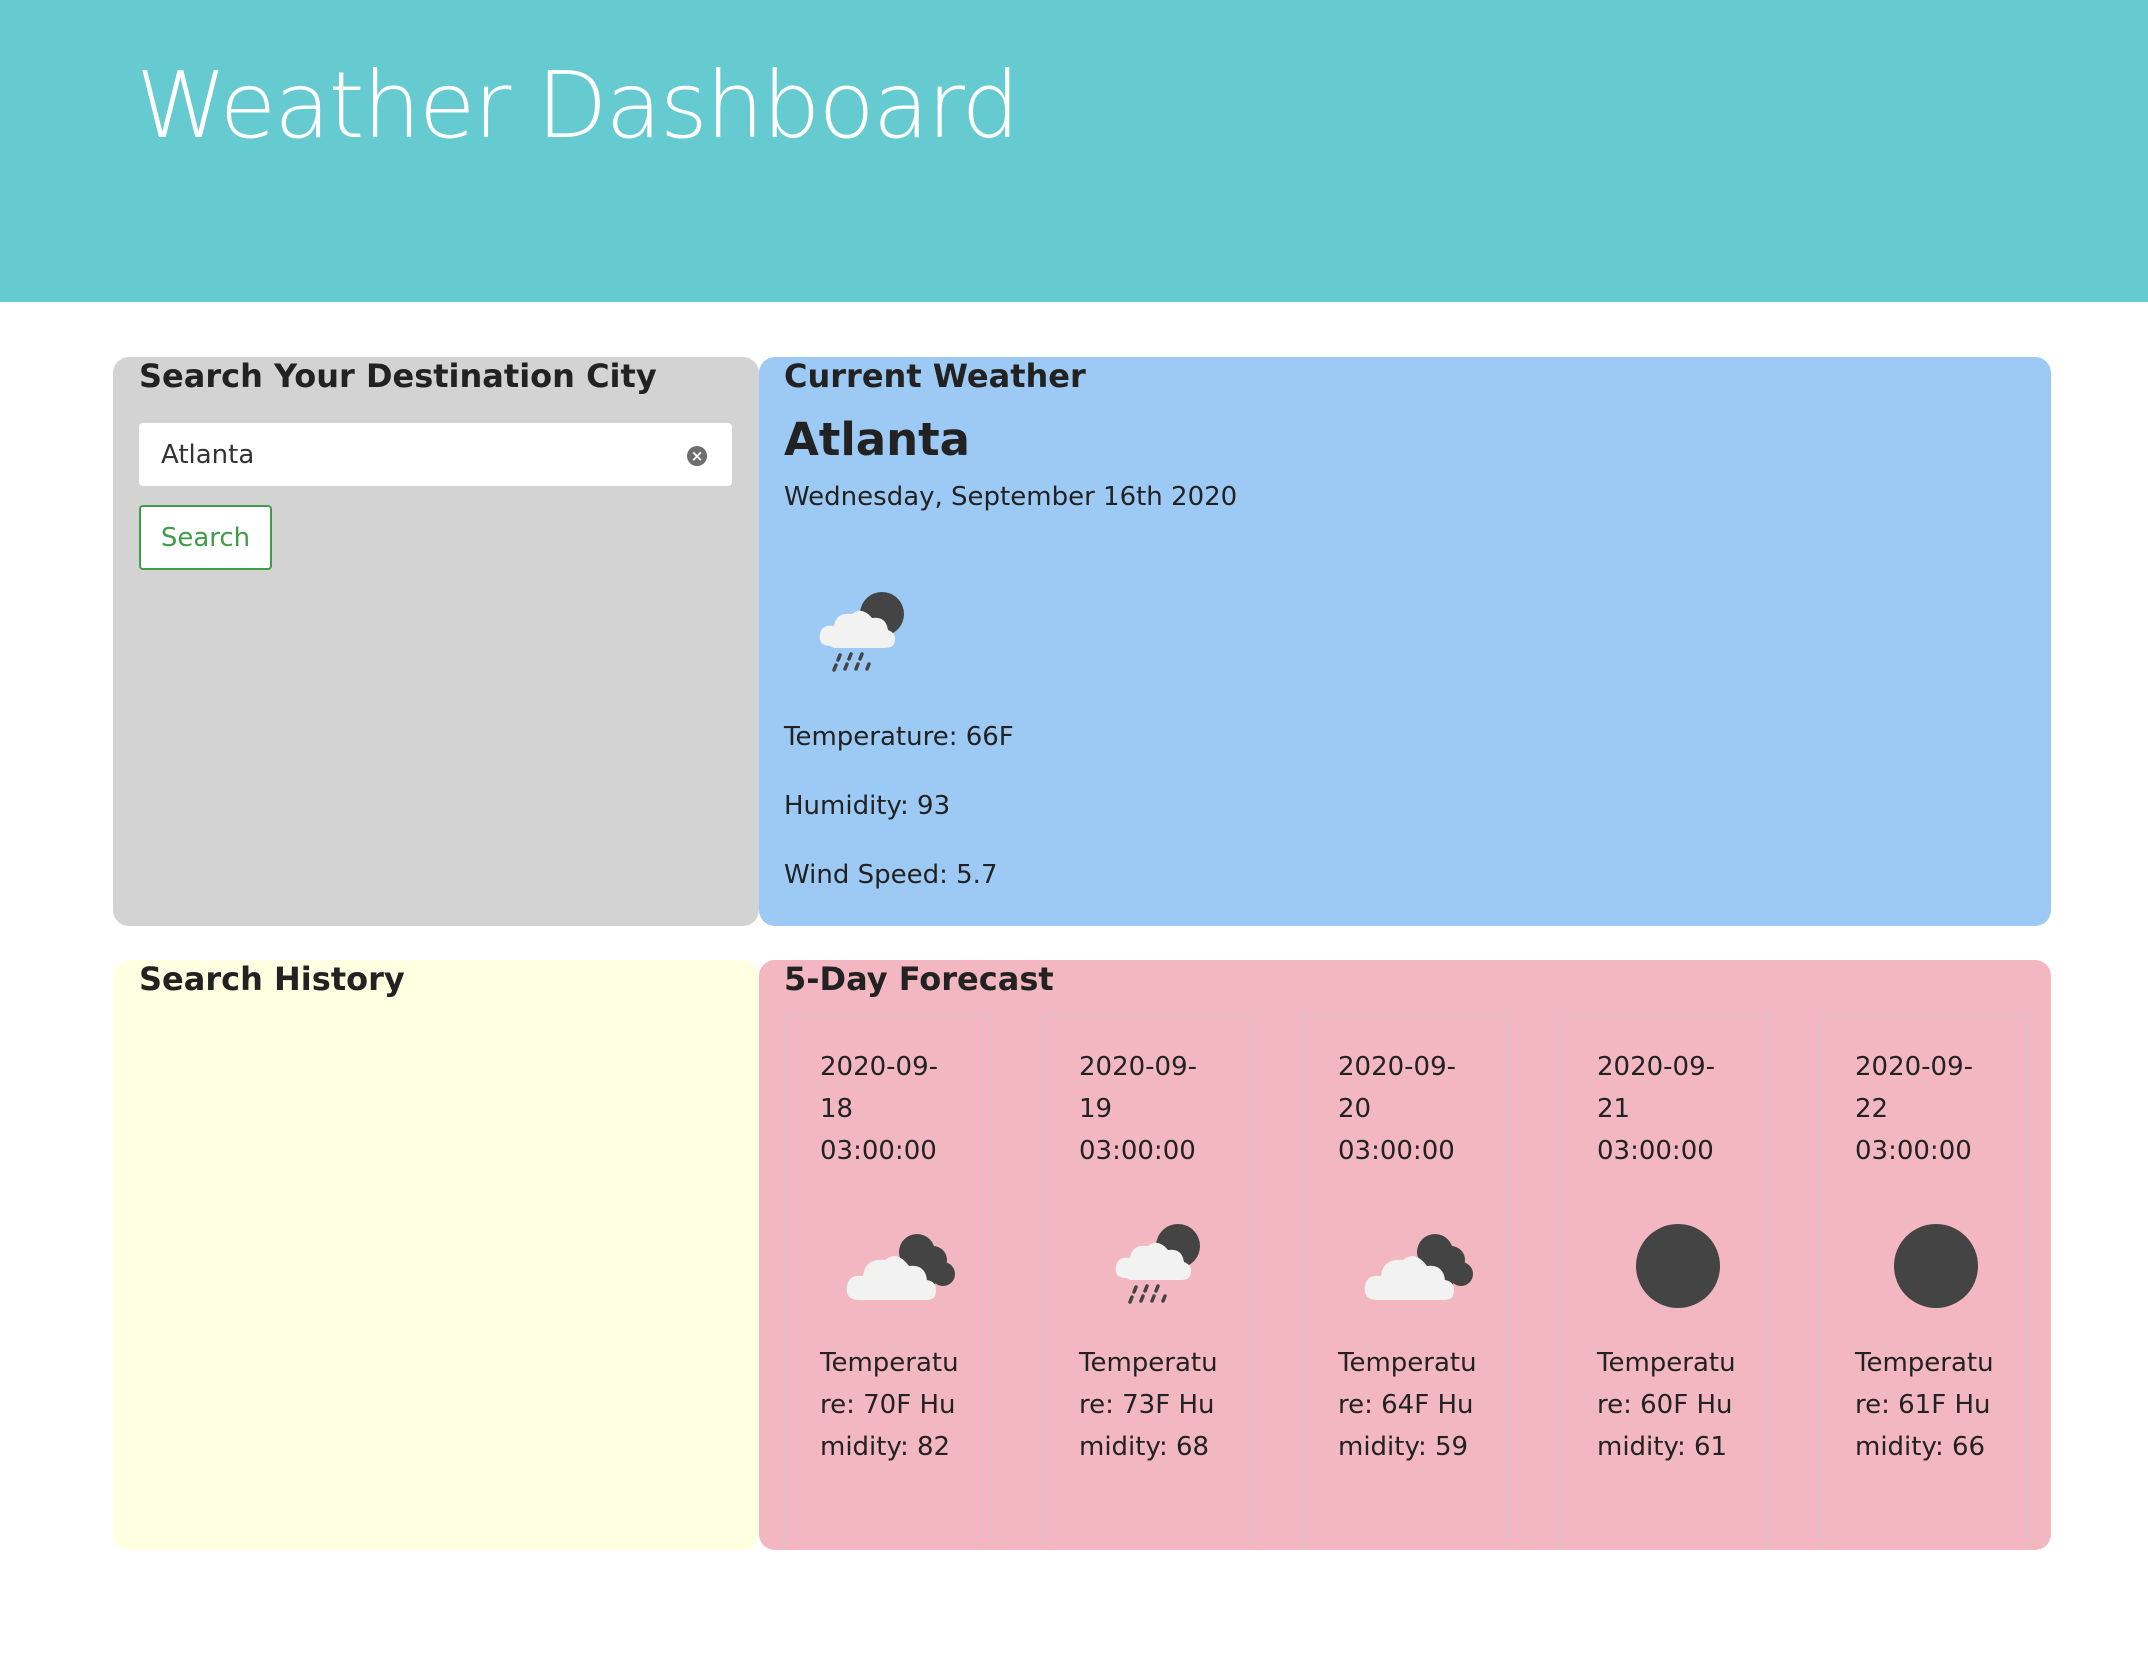  I want to click on current-humidity: Humidity: 93, so click(867, 806).